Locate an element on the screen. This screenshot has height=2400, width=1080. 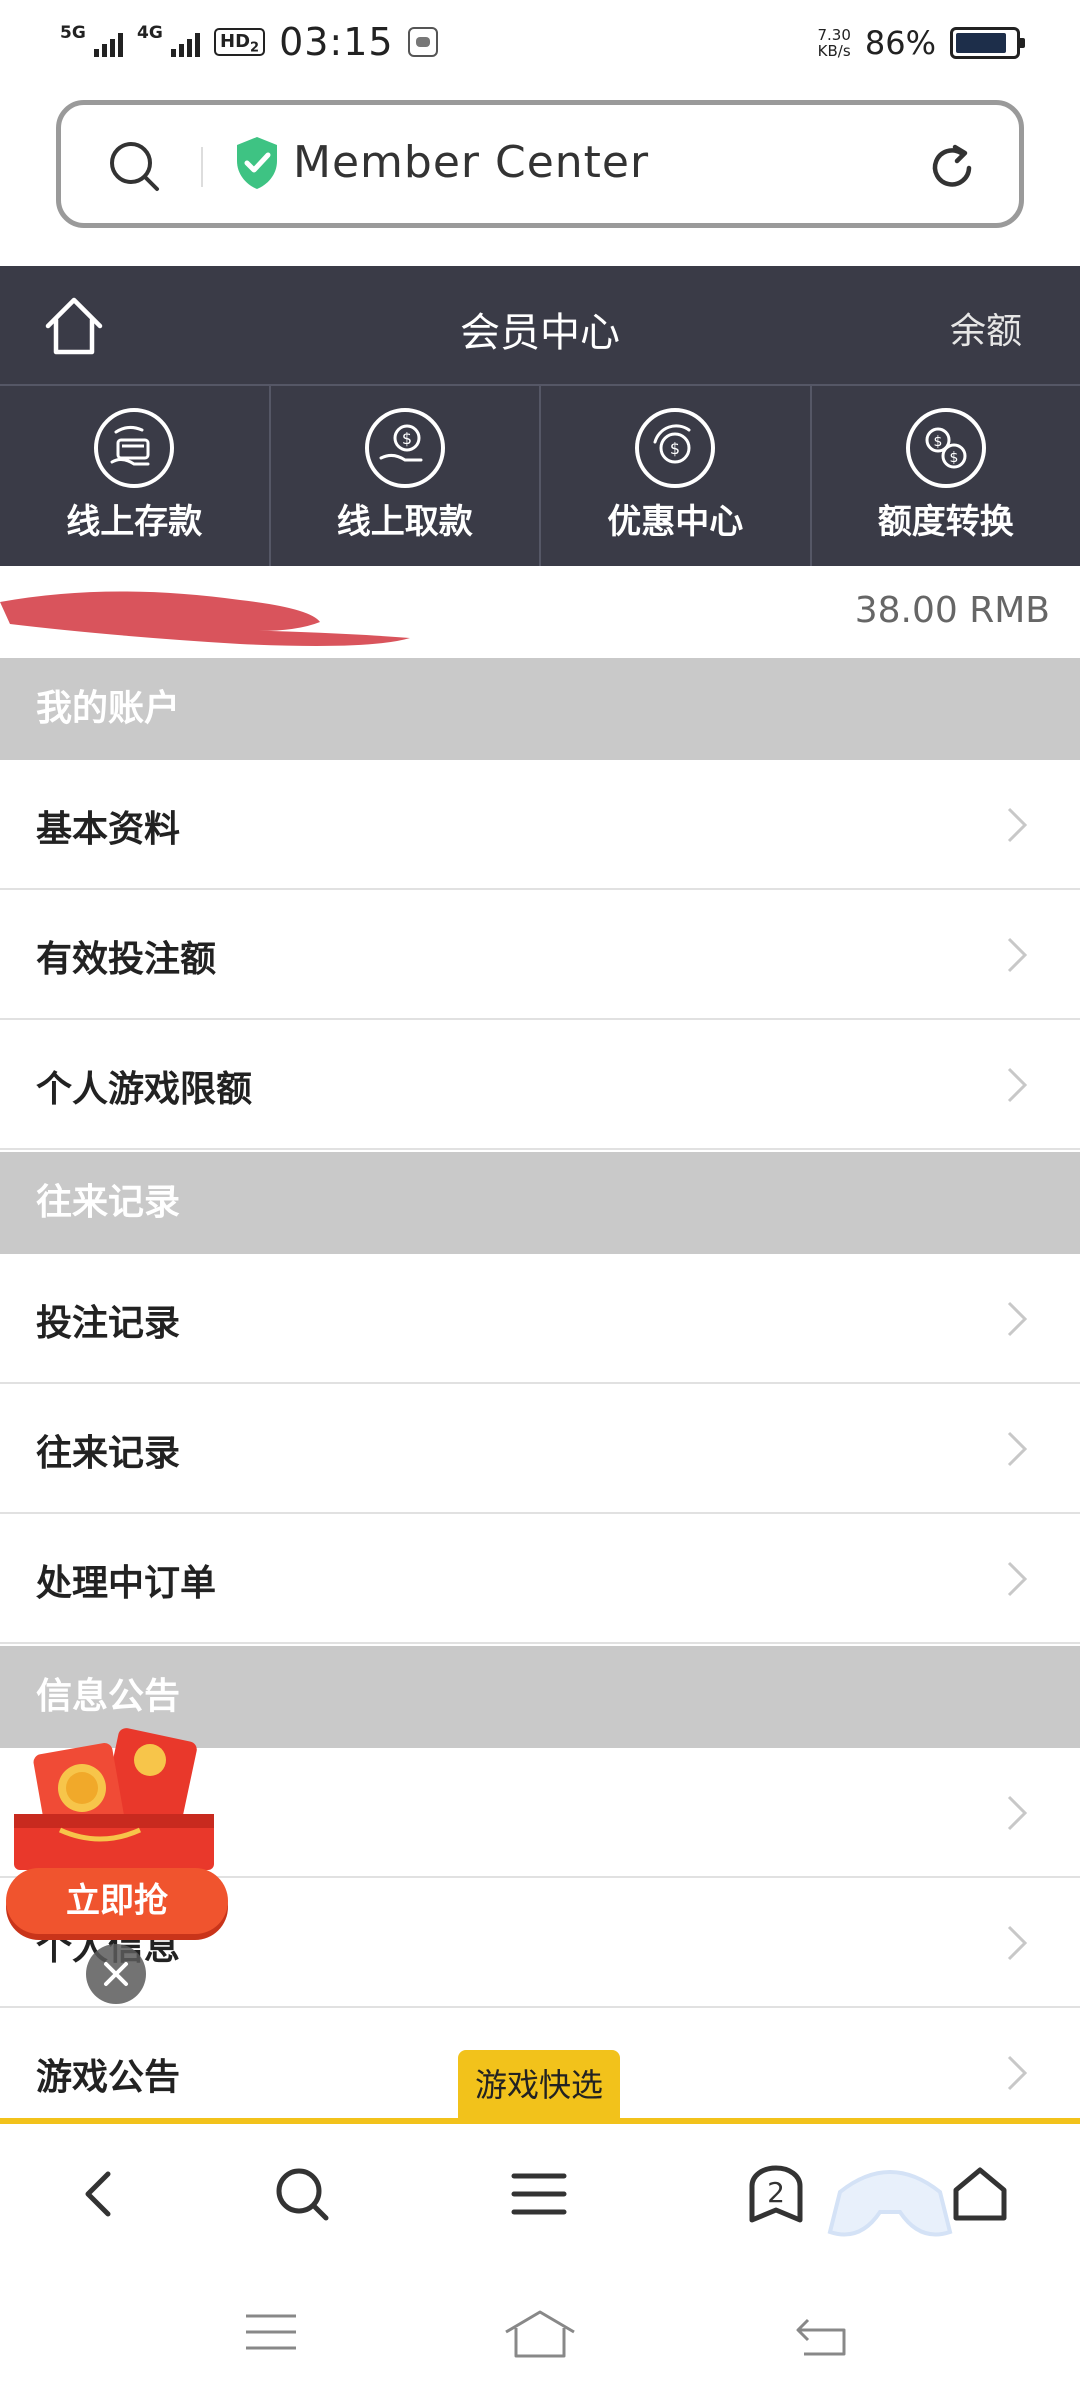
list-item-label: 投注记录 is located at coordinates (108, 1323).